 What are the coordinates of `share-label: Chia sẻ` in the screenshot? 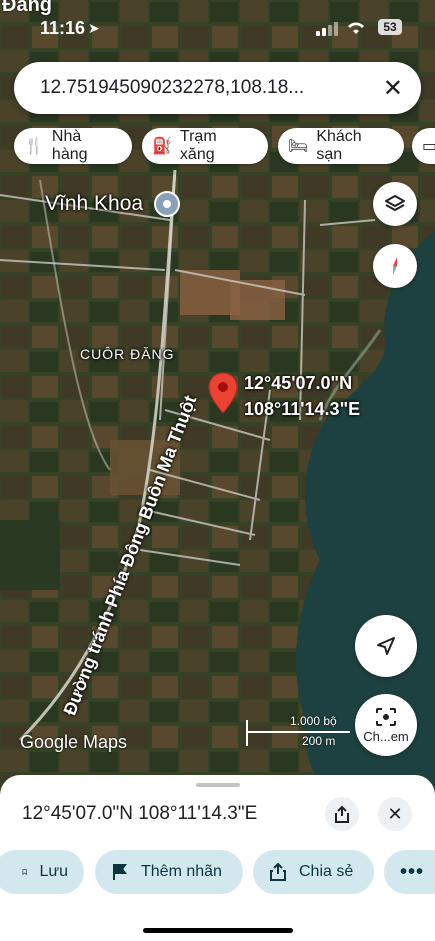 It's located at (326, 871).